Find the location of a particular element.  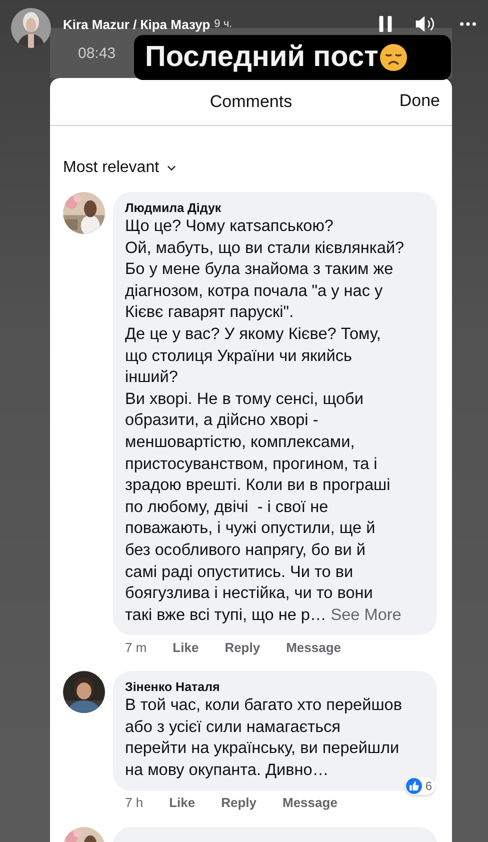

sort-dropdown: Most relevant is located at coordinates (111, 168).